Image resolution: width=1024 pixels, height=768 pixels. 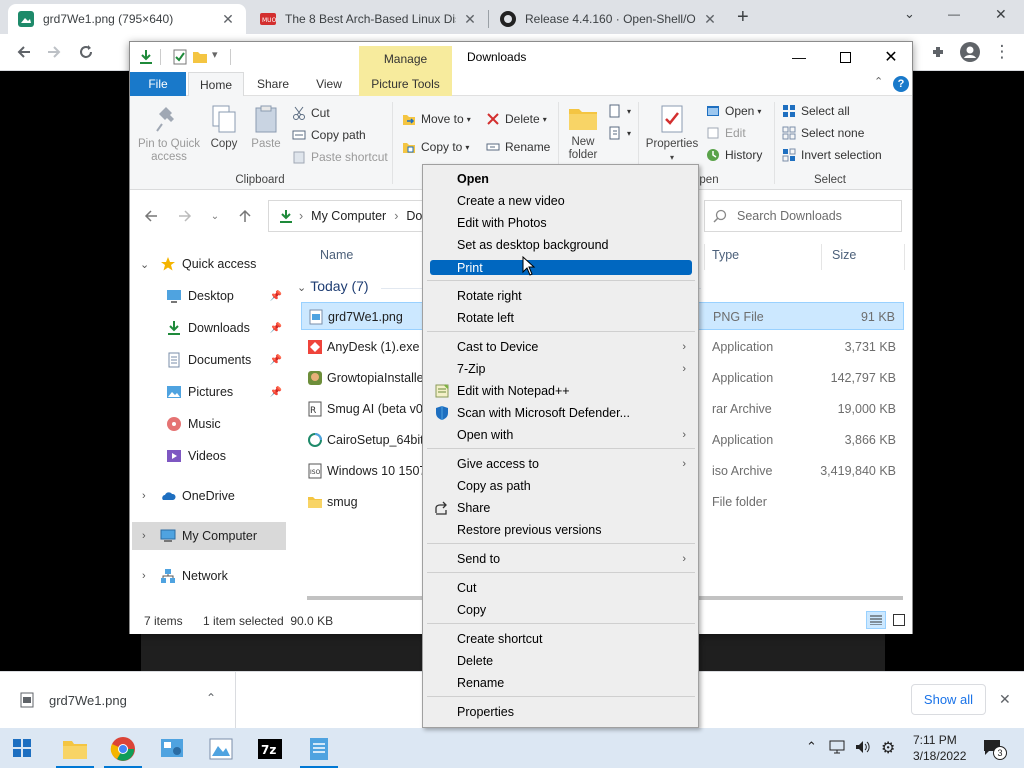 What do you see at coordinates (86, 52) in the screenshot?
I see `reload-icon` at bounding box center [86, 52].